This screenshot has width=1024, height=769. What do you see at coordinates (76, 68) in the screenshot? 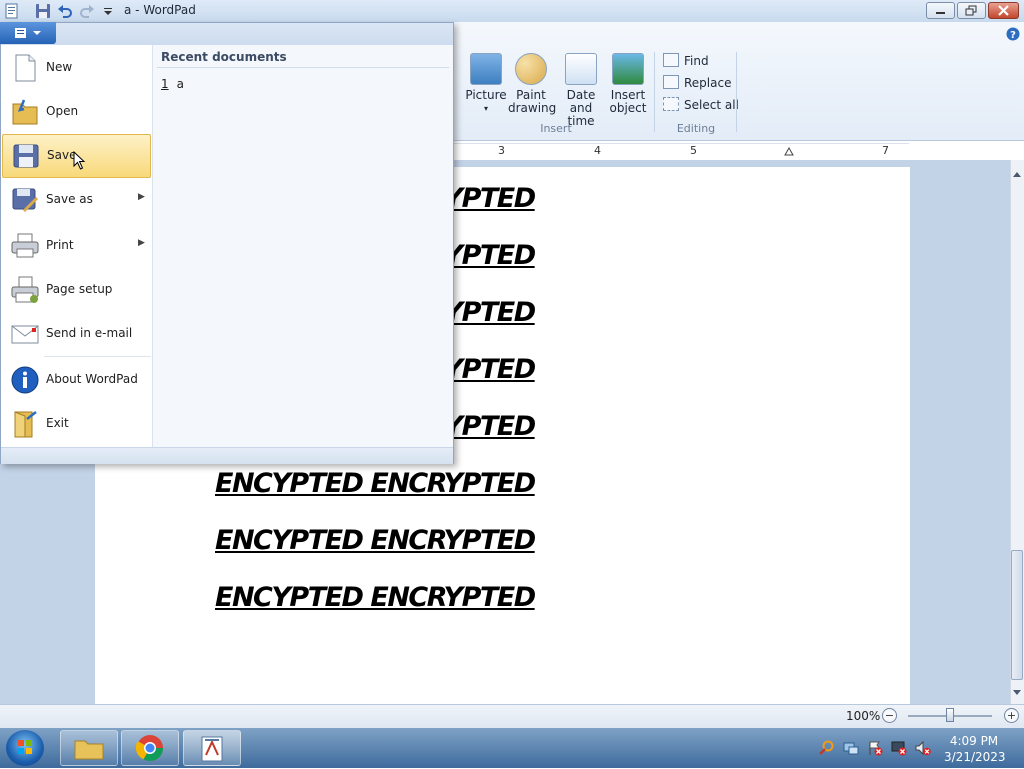
I see `menu-item-new: New` at bounding box center [76, 68].